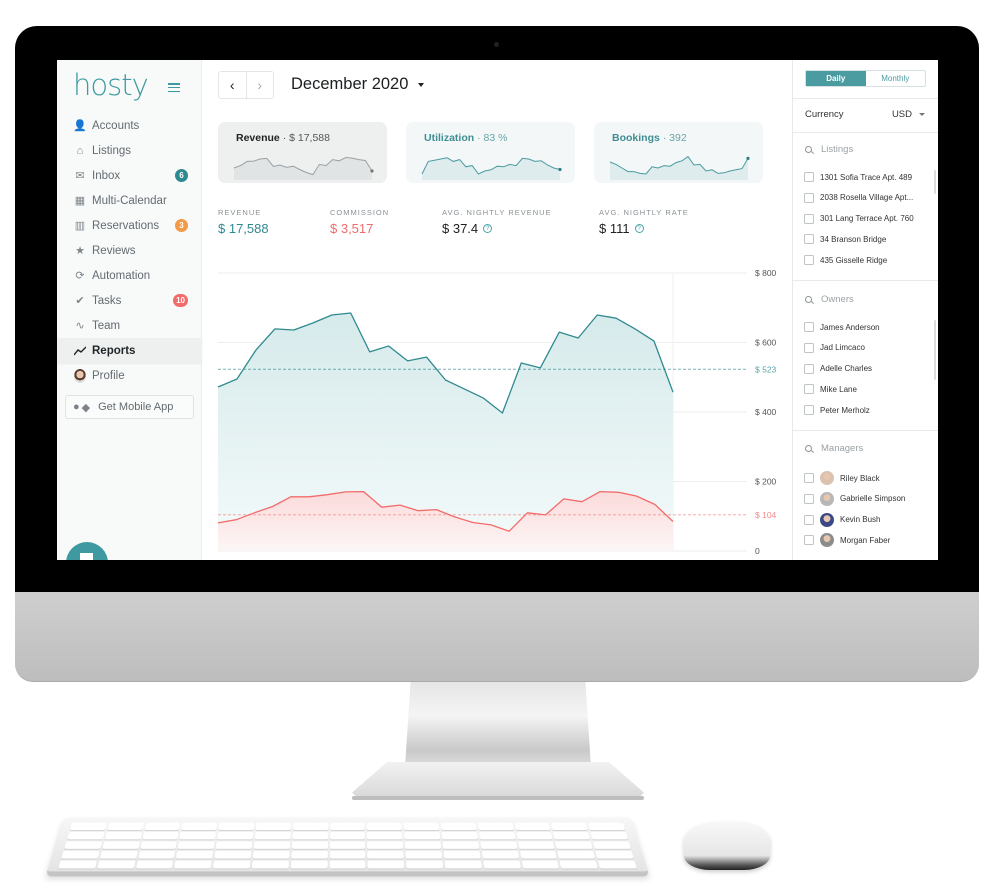 The width and height of the screenshot is (1000, 895). I want to click on monthly-toggle: Monthly, so click(896, 78).